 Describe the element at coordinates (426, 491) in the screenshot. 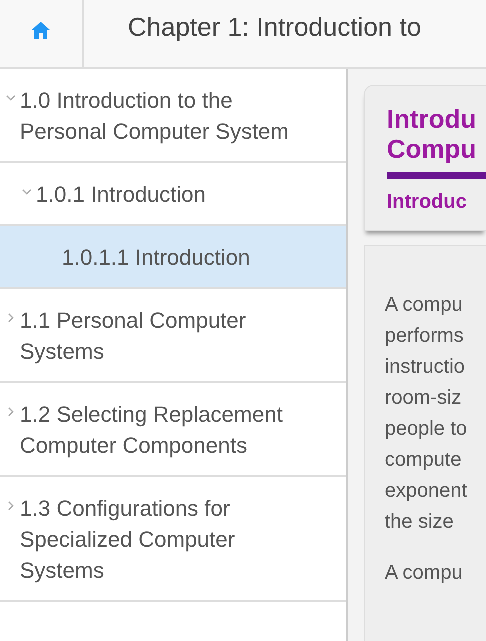

I see `paragraph-line: exponent` at that location.